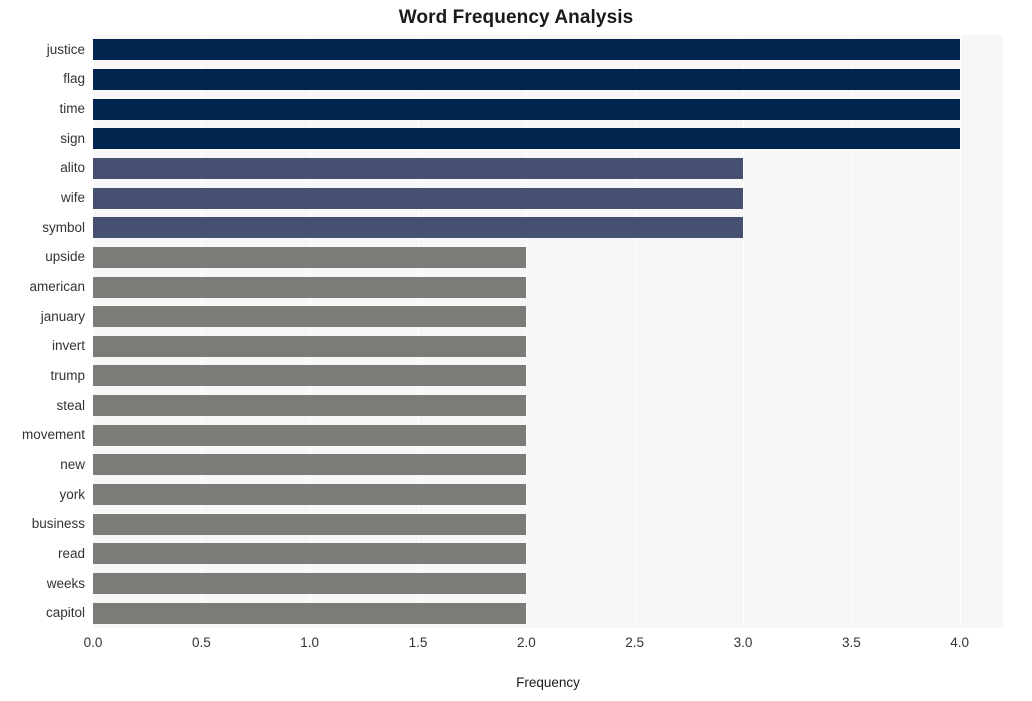 The height and width of the screenshot is (701, 1032). What do you see at coordinates (72, 494) in the screenshot?
I see `y-tick-label-york: york` at bounding box center [72, 494].